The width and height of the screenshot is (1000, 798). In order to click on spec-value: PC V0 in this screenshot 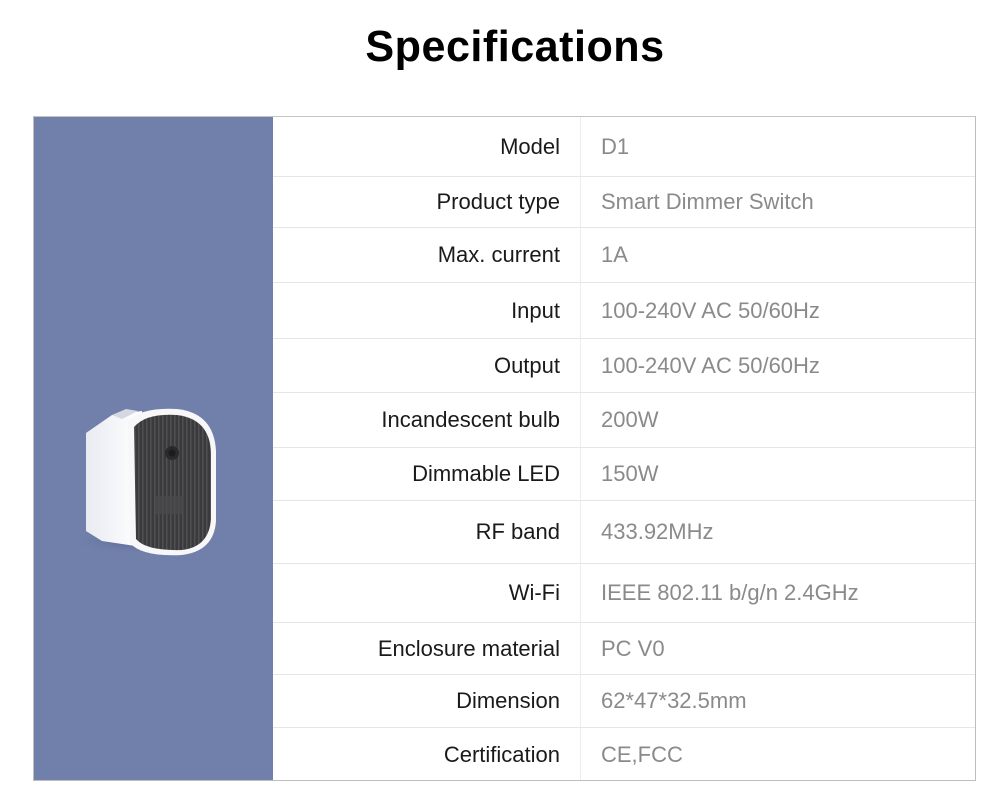, I will do `click(633, 648)`.